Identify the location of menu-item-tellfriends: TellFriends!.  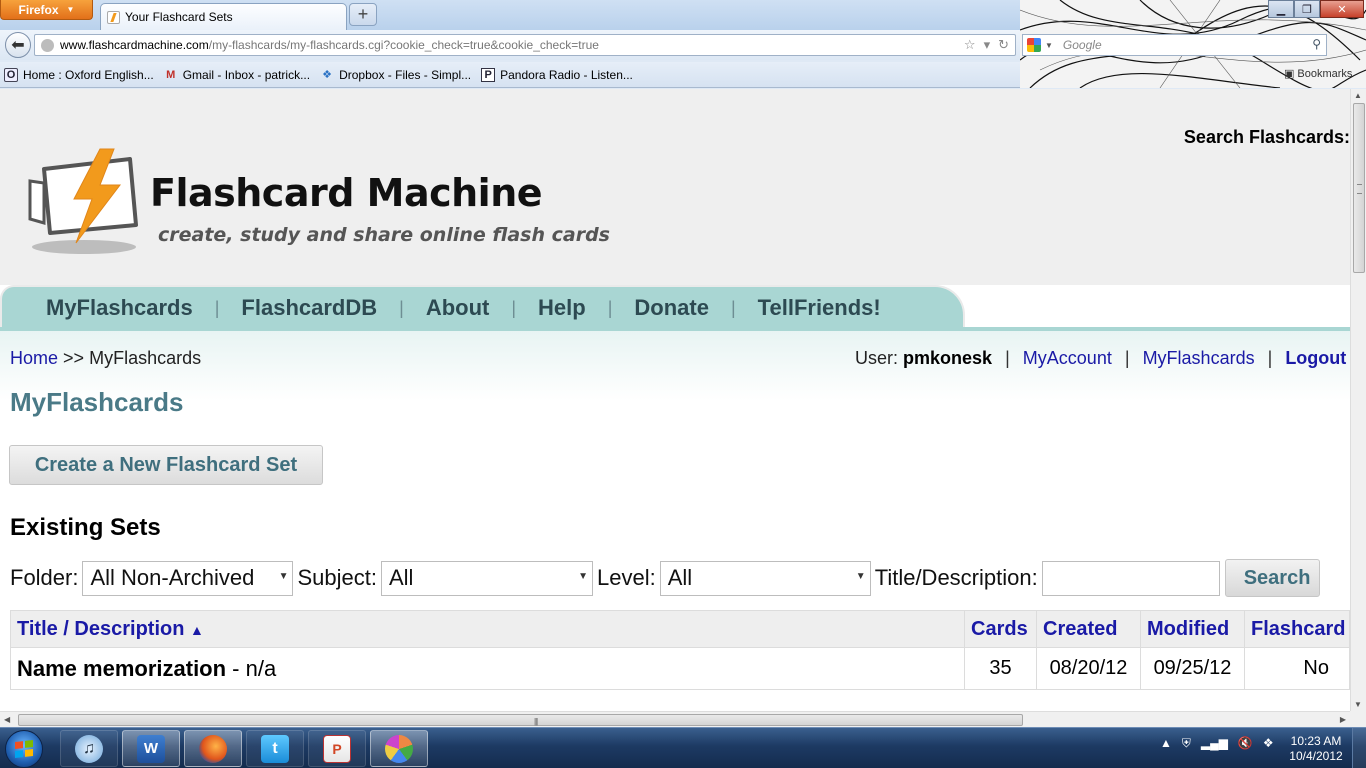
(819, 308).